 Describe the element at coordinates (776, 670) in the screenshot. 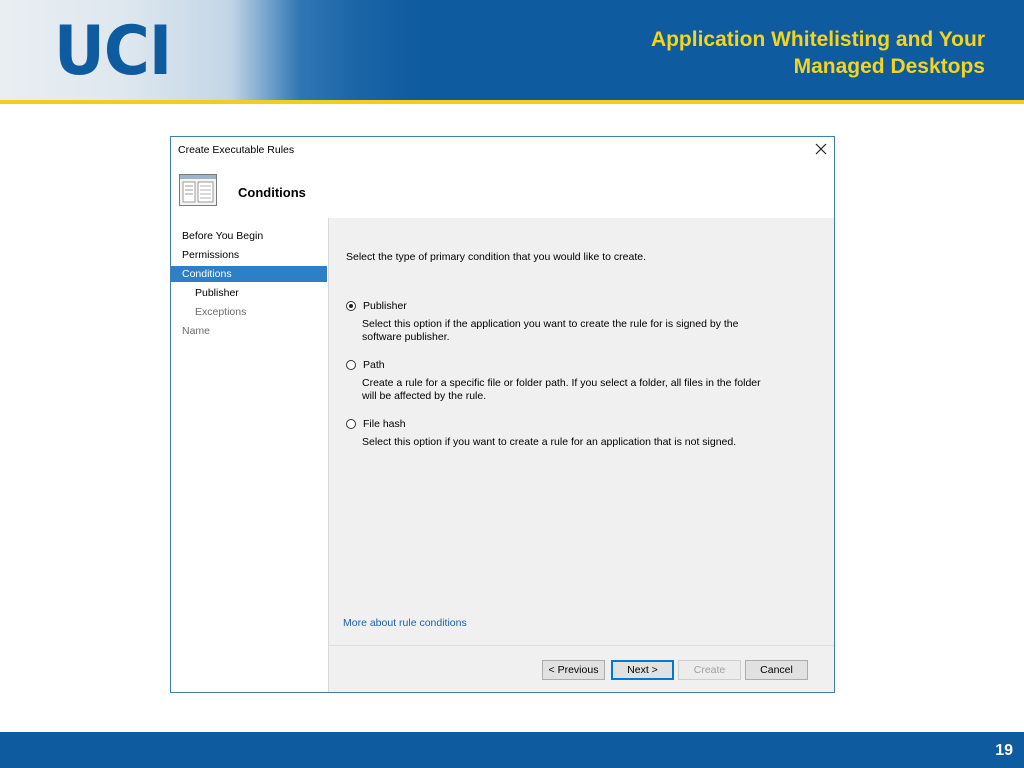

I see `cancel-button: Cancel` at that location.